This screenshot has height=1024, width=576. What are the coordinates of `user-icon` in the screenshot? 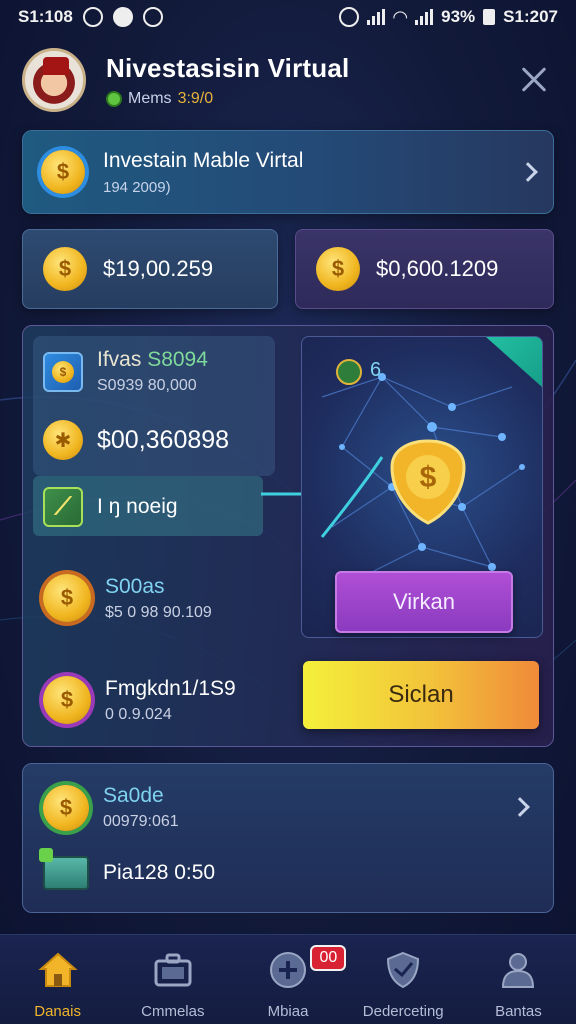 It's located at (518, 970).